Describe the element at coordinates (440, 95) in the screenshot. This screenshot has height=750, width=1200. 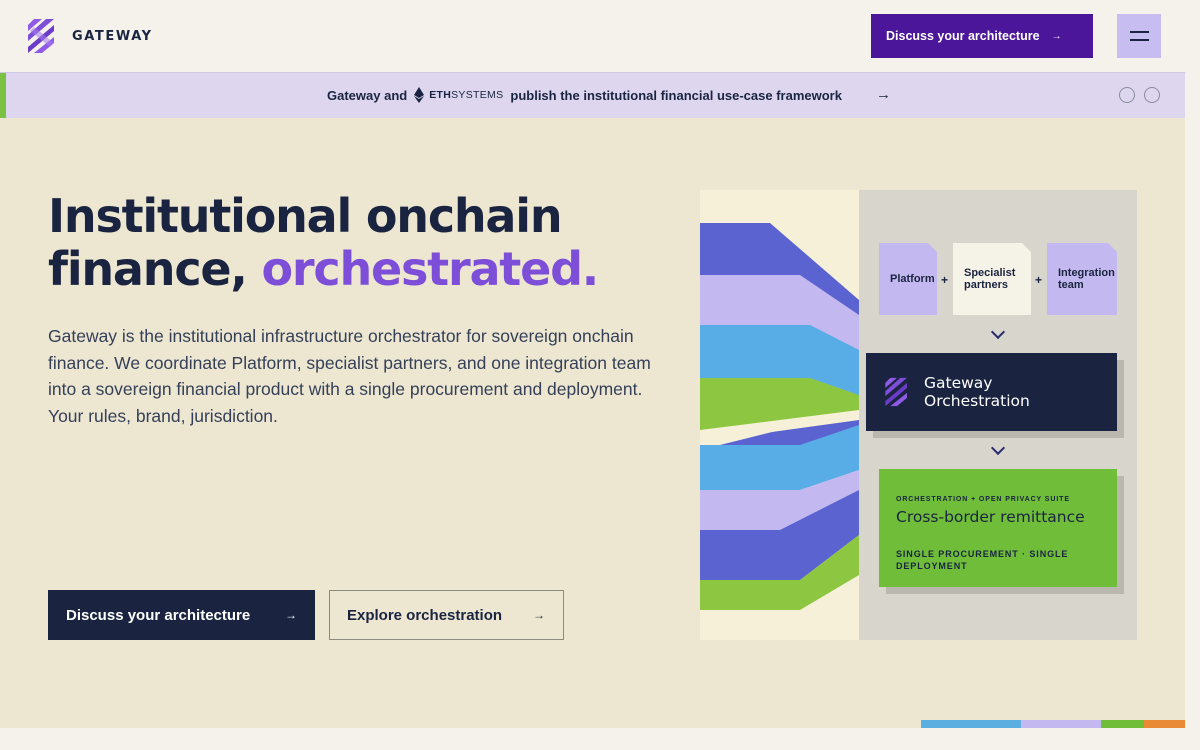
I see `ethsystems-bold: ETH` at that location.